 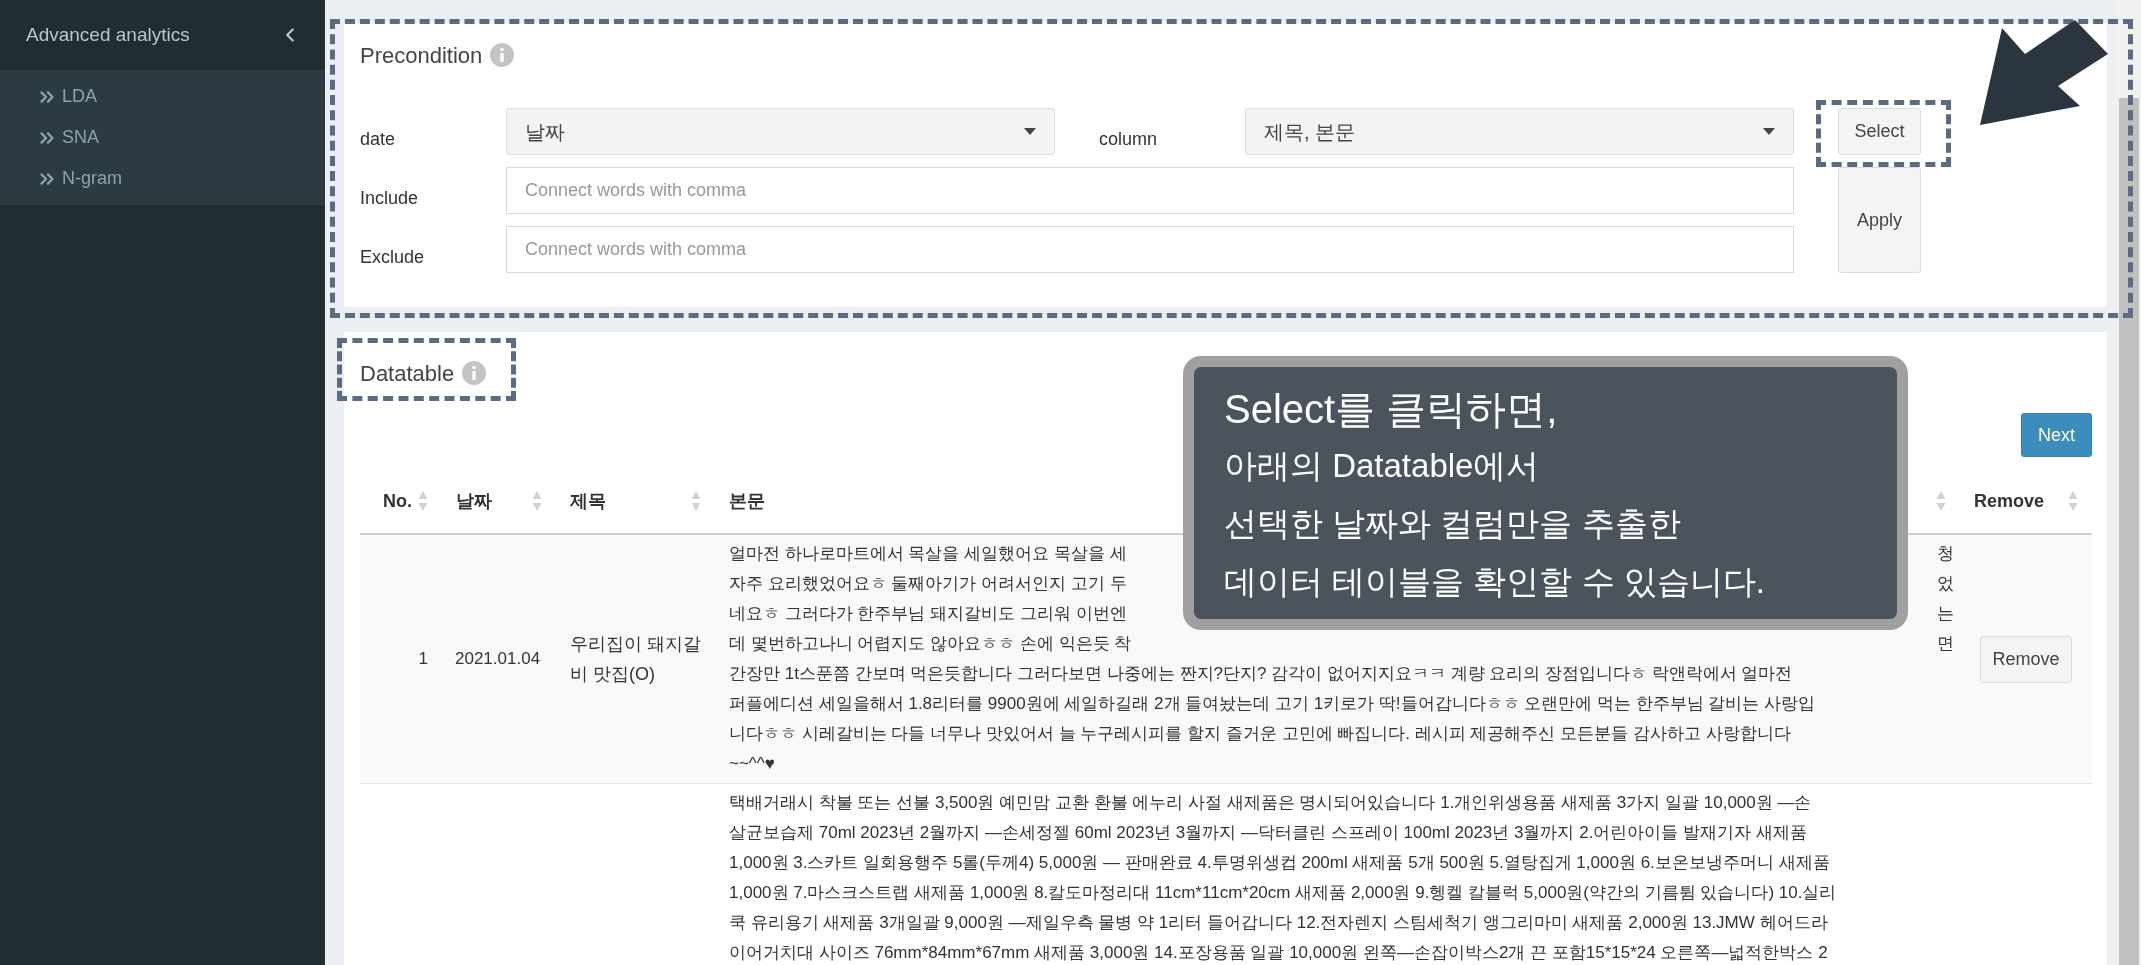 What do you see at coordinates (162, 178) in the screenshot?
I see `sidebar-item: N-gram` at bounding box center [162, 178].